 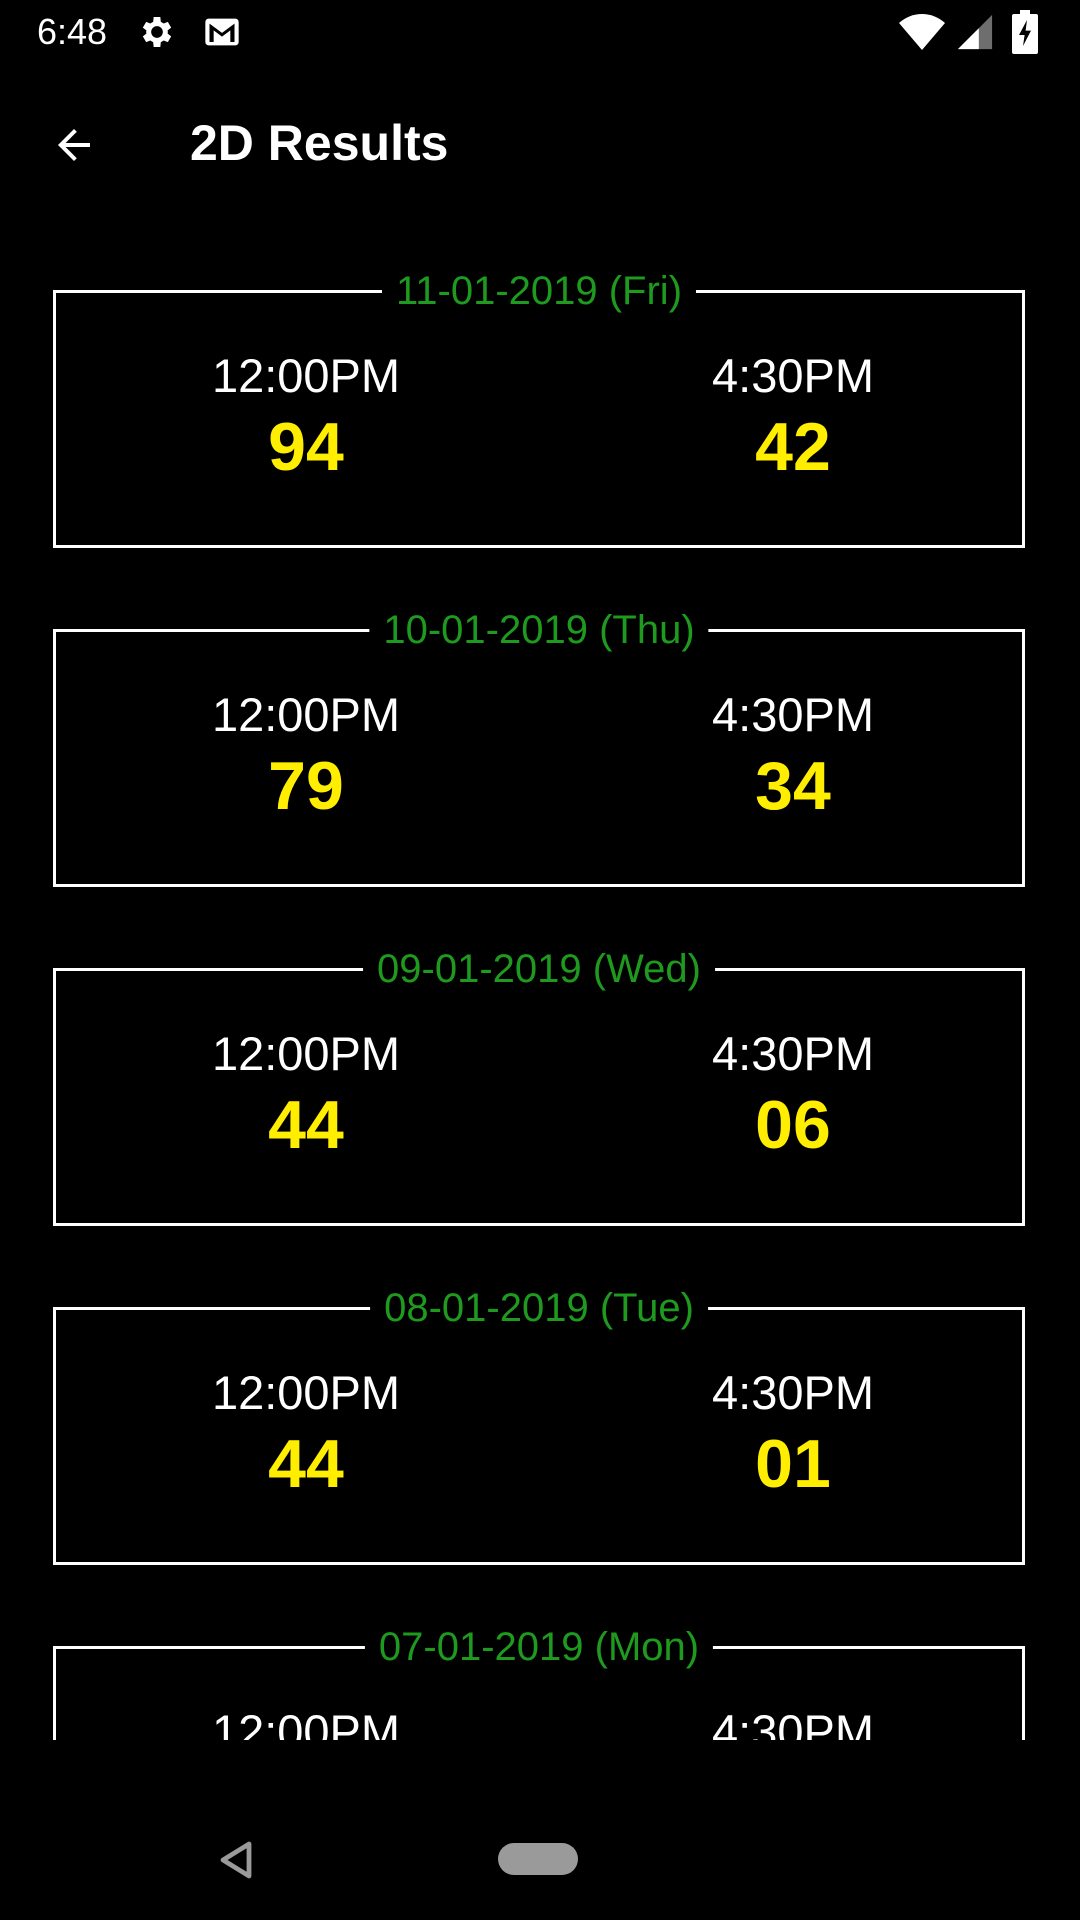 What do you see at coordinates (922, 32) in the screenshot?
I see `wifi-icon` at bounding box center [922, 32].